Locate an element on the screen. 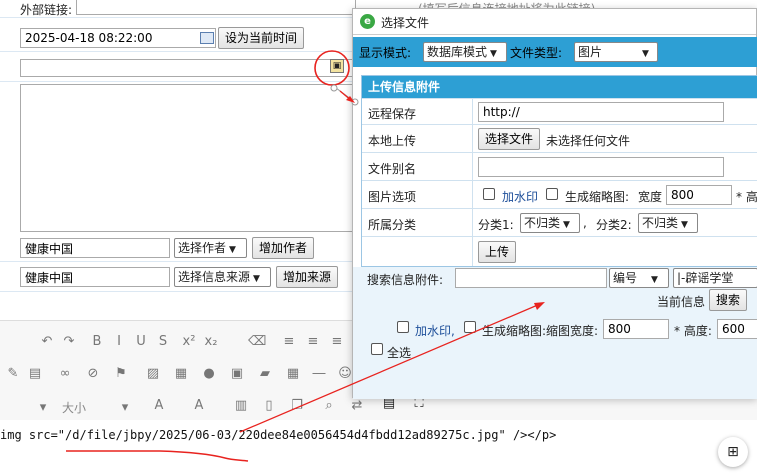  external-link-input is located at coordinates (216, 7).